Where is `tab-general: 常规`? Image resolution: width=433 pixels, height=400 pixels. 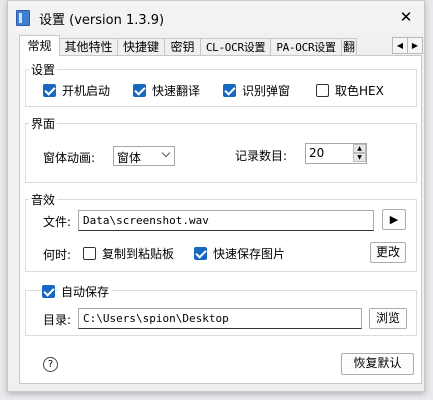 tab-general: 常规 is located at coordinates (39, 45).